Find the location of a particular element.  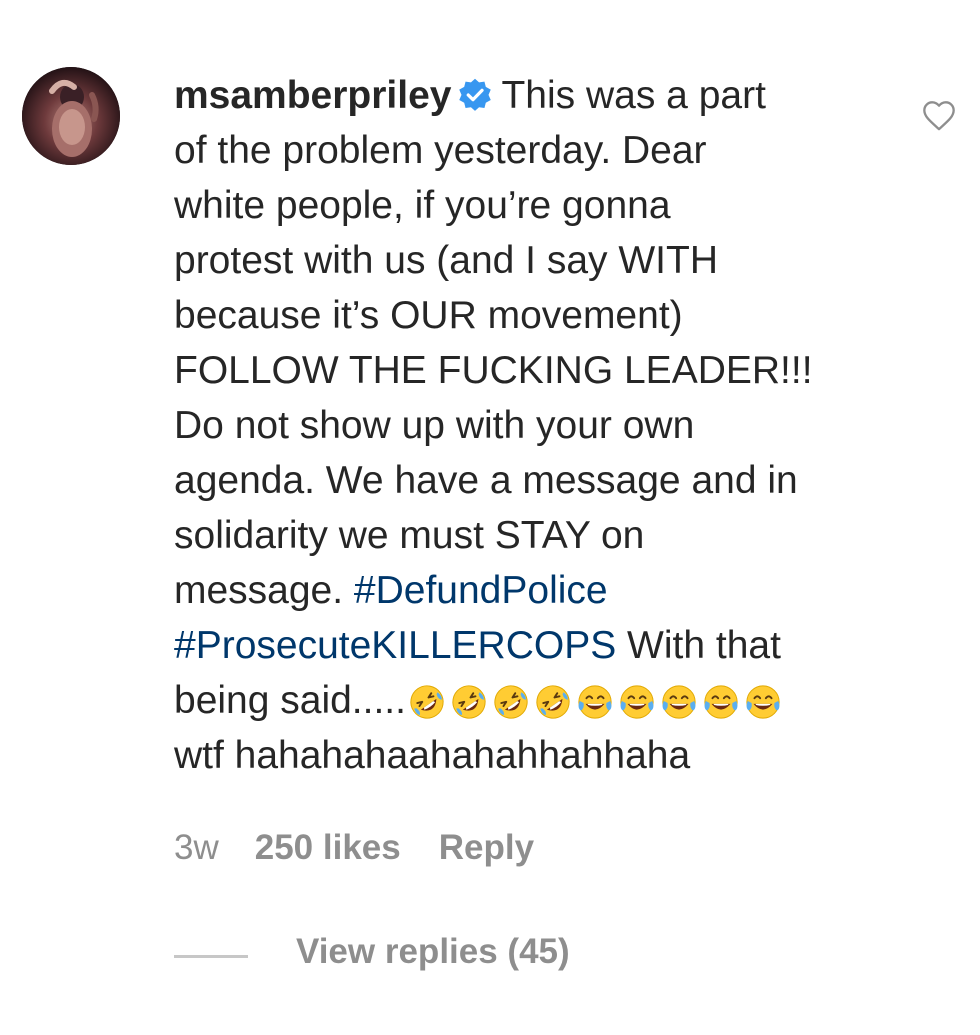

comment-line: Do not show up with your own is located at coordinates (434, 425).